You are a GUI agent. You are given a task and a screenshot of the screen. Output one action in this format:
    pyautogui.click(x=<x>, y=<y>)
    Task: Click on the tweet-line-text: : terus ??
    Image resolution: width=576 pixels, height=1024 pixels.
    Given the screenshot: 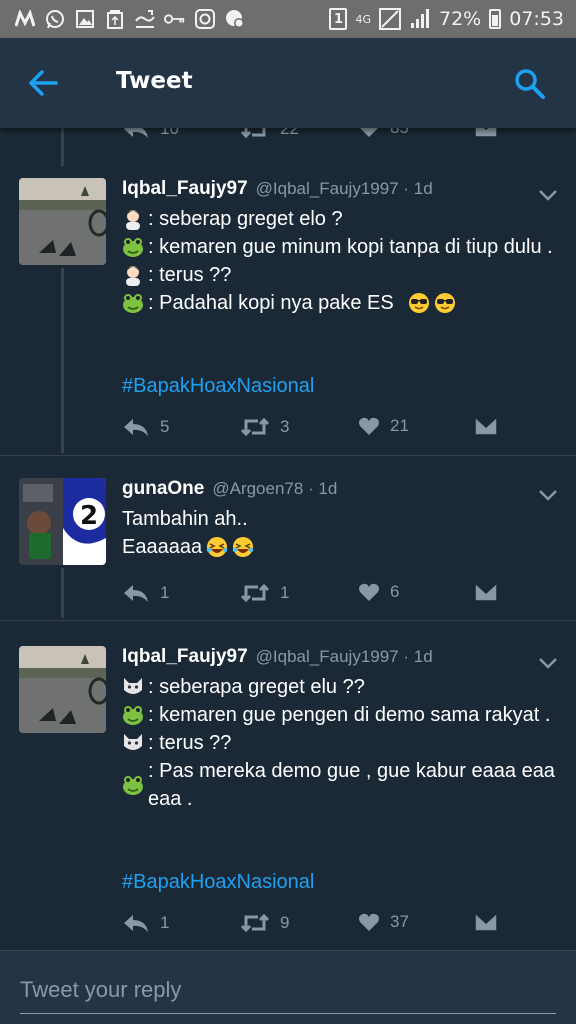 What is the action you would take?
    pyautogui.click(x=190, y=275)
    